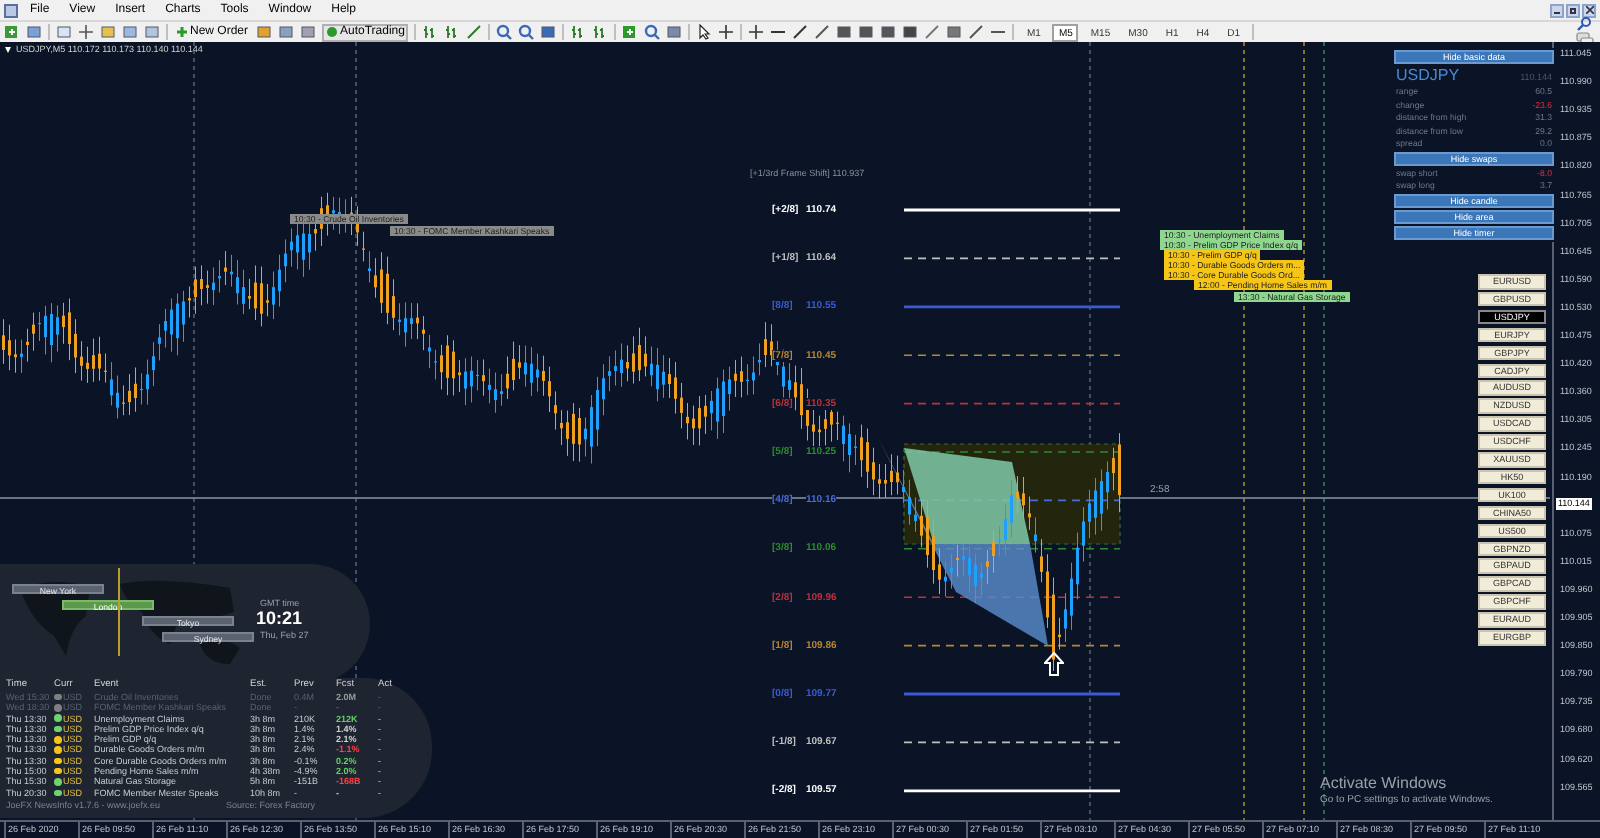  I want to click on activation-title: Activate Windows, so click(1383, 783).